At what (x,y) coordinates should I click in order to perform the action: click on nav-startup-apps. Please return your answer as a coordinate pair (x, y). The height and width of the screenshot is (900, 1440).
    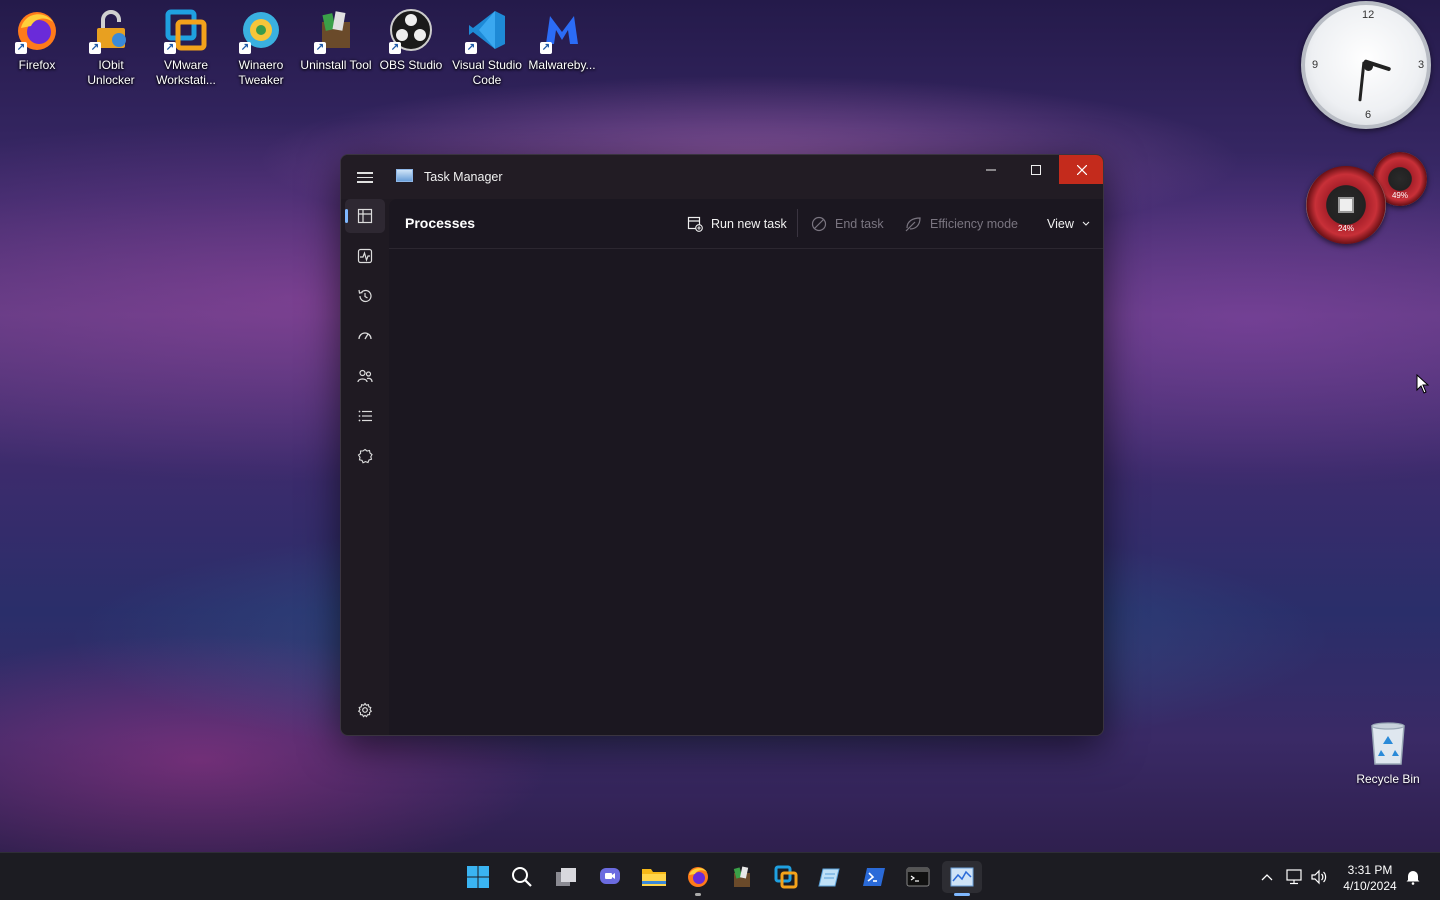
    Looking at the image, I should click on (365, 336).